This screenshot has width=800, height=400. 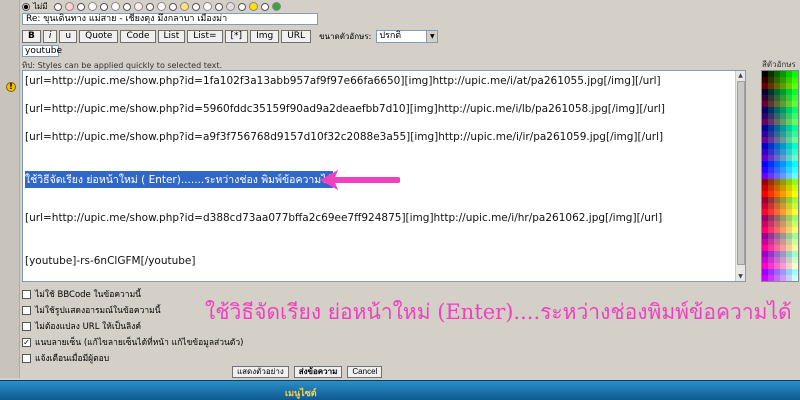 What do you see at coordinates (42, 51) in the screenshot?
I see `tag-input: youtube` at bounding box center [42, 51].